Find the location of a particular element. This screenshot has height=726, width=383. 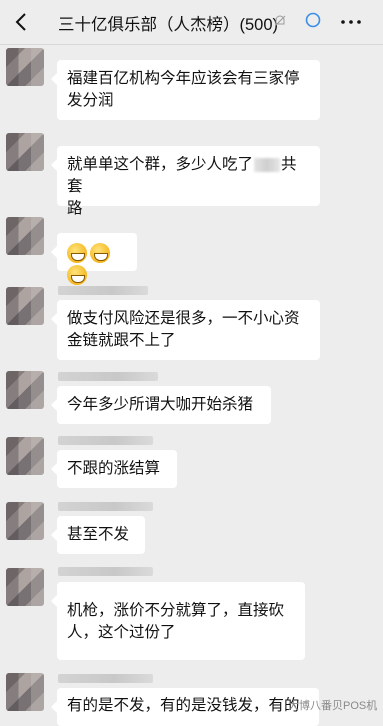

message-text: 路 is located at coordinates (75, 208).